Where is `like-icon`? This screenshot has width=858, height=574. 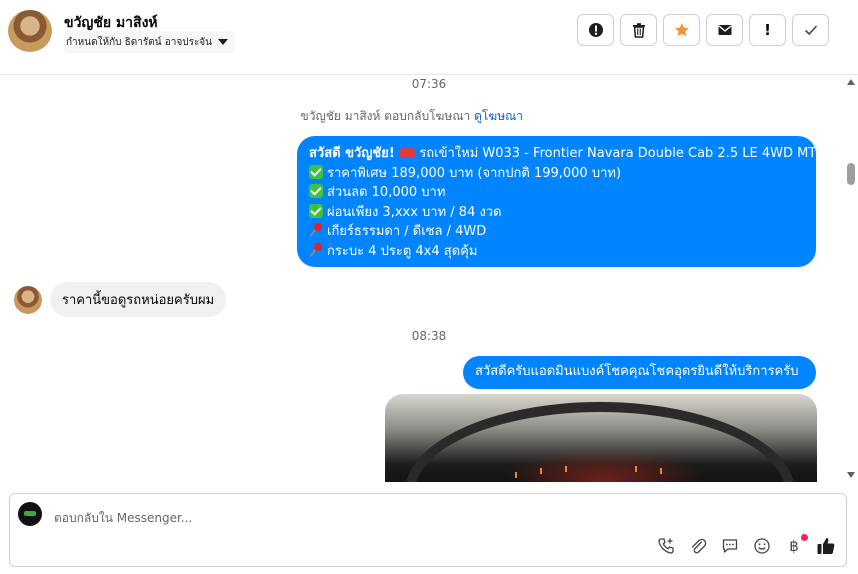 like-icon is located at coordinates (826, 546).